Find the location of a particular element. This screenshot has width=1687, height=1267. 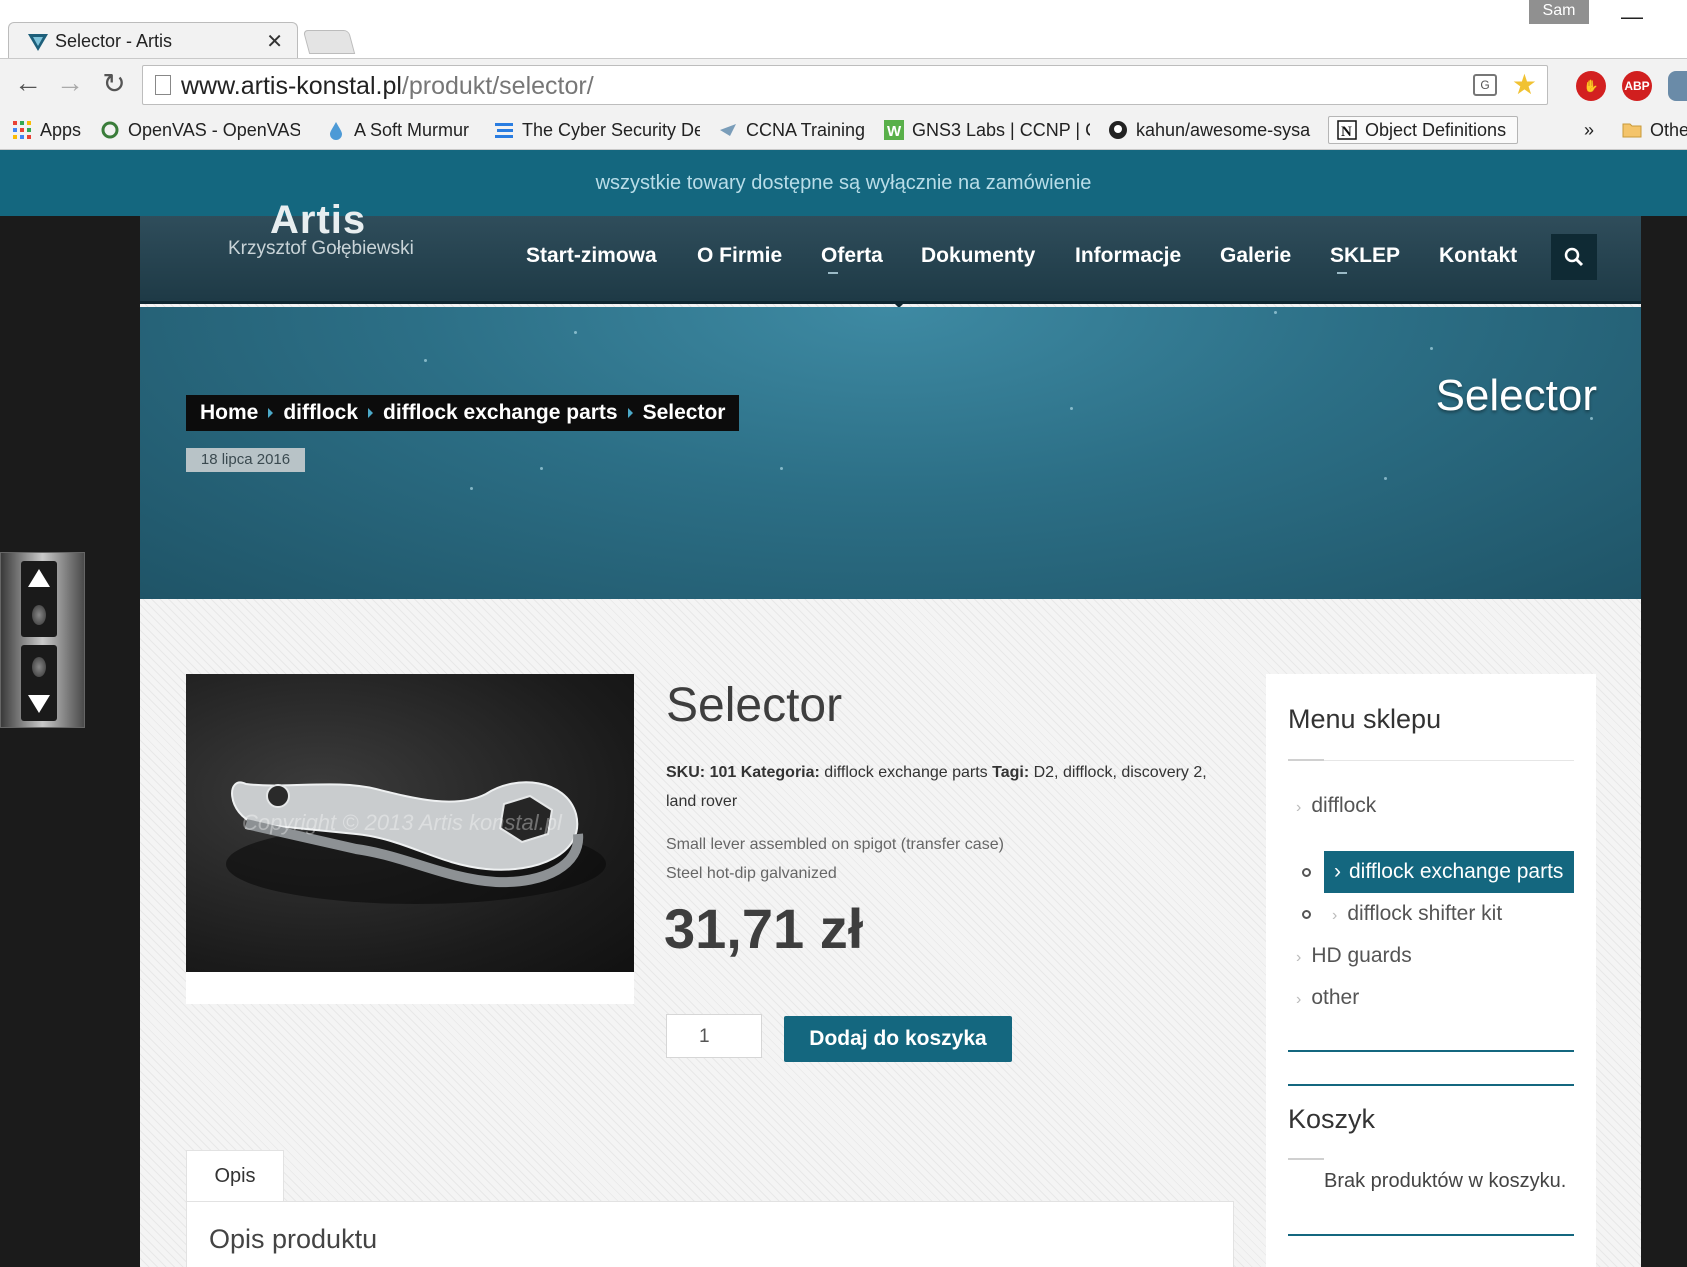

quantity-input: 1 is located at coordinates (714, 1036).